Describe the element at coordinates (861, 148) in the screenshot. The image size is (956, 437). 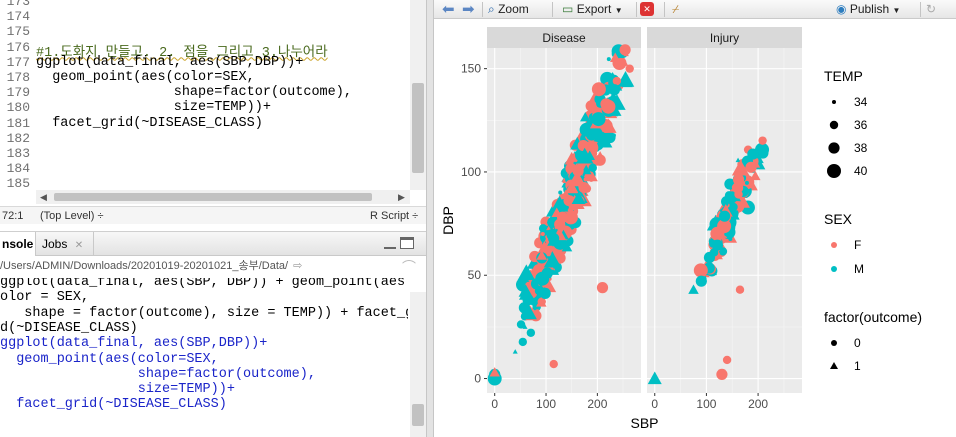
I see `legend-label-size: 38` at that location.